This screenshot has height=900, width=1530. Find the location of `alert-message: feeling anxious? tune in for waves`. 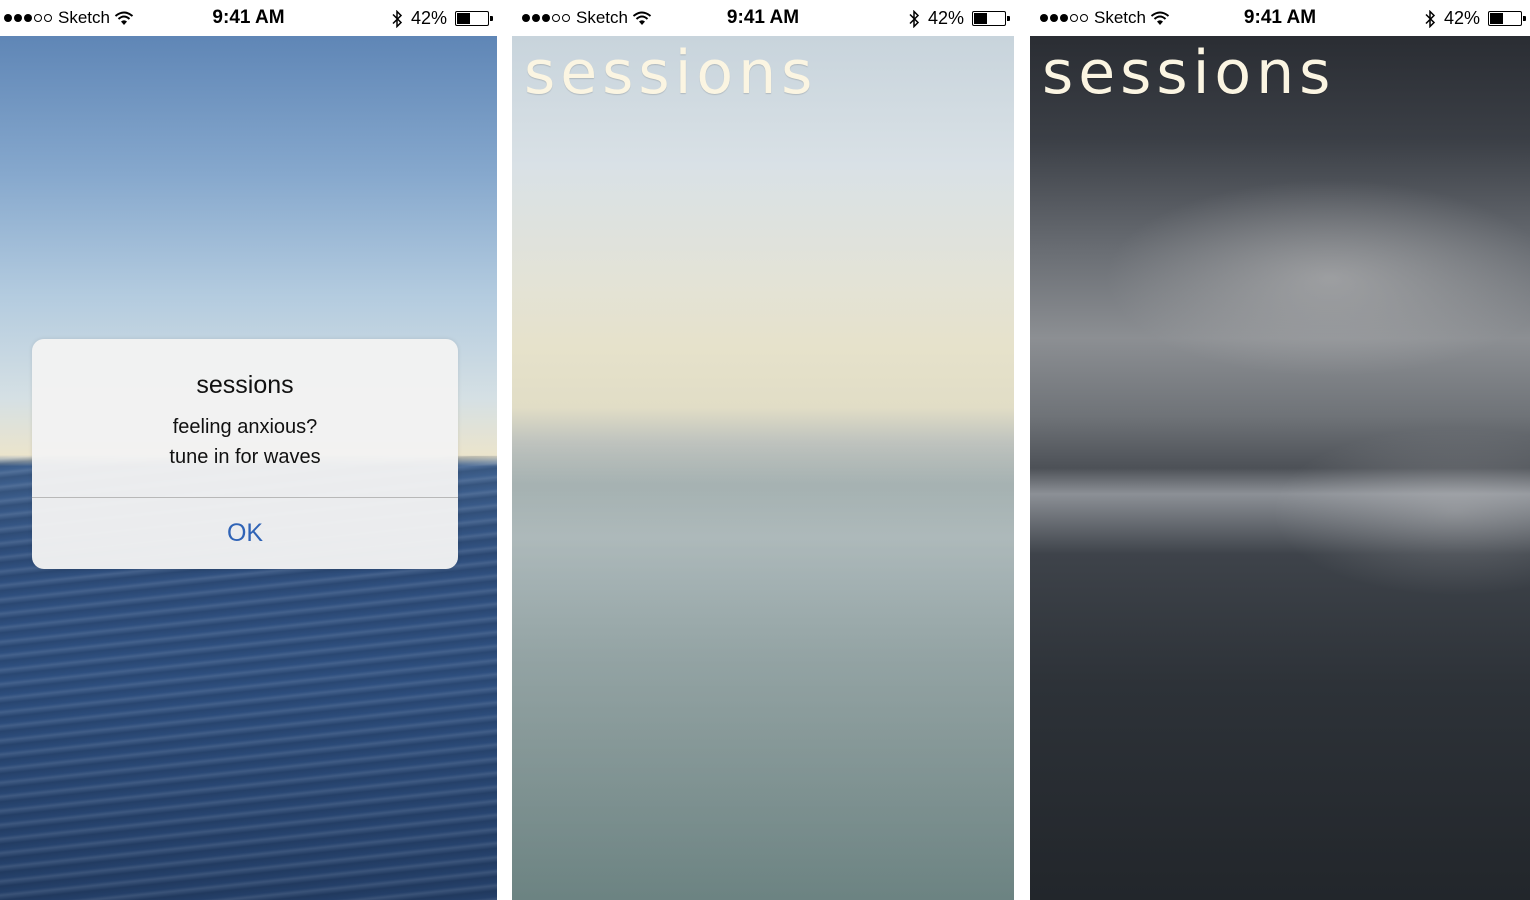

alert-message: feeling anxious? tune in for waves is located at coordinates (245, 442).